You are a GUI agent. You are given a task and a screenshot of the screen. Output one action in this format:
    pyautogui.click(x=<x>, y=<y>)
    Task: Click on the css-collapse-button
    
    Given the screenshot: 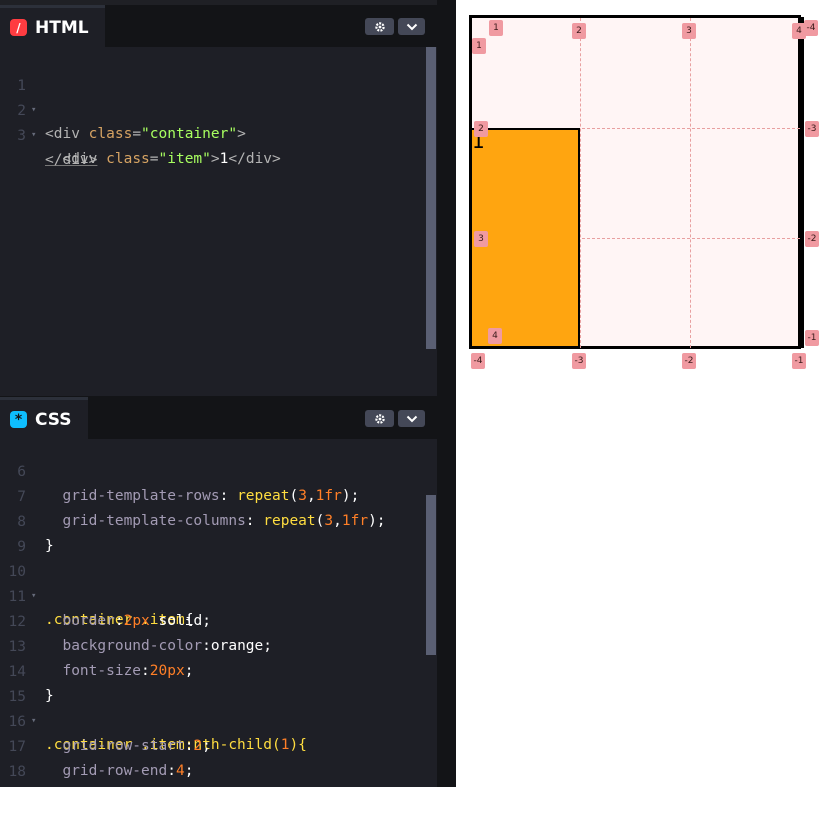 What is the action you would take?
    pyautogui.click(x=411, y=418)
    